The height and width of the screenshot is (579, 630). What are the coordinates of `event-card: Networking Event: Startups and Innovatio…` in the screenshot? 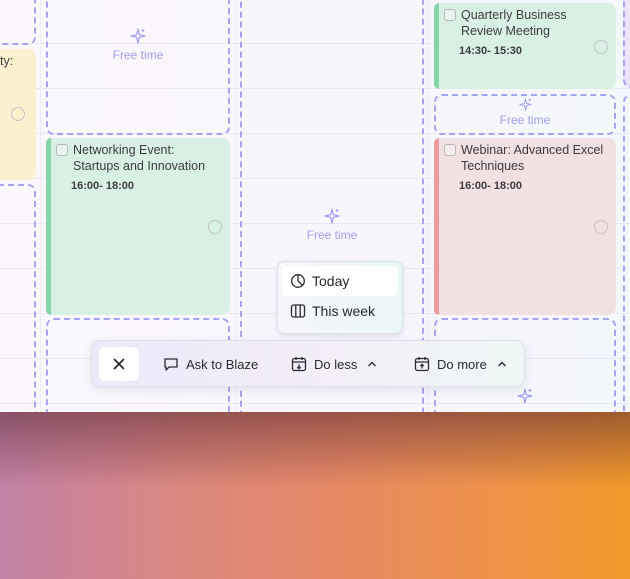 It's located at (138, 226).